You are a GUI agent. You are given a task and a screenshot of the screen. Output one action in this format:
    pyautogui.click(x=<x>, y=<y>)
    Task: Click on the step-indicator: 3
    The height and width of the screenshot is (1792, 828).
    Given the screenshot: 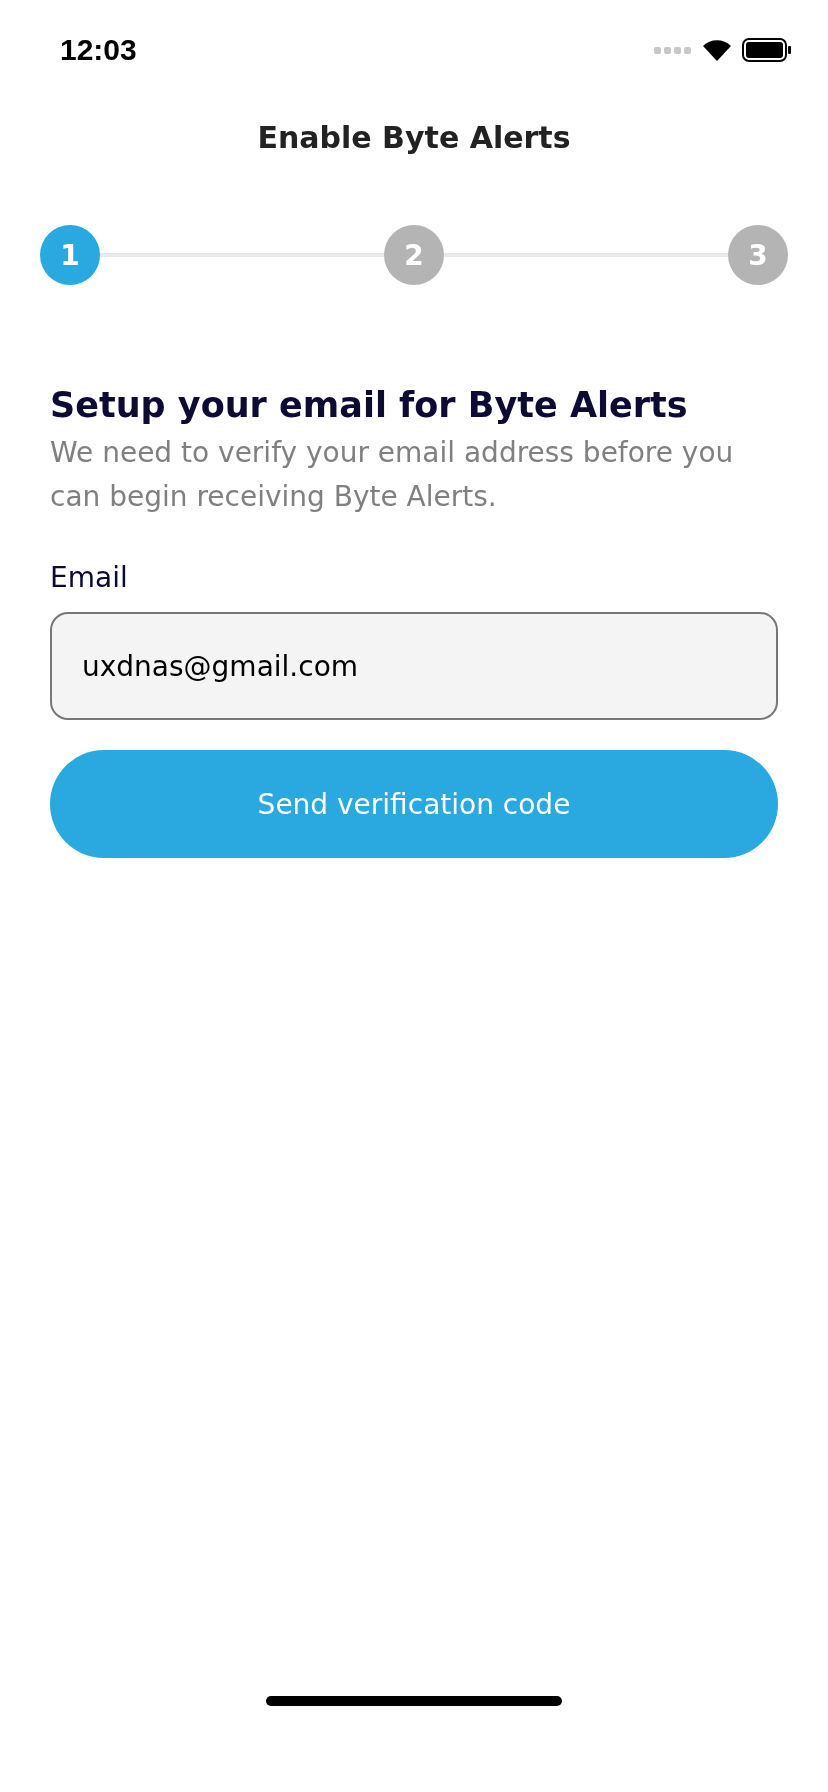 What is the action you would take?
    pyautogui.click(x=758, y=255)
    